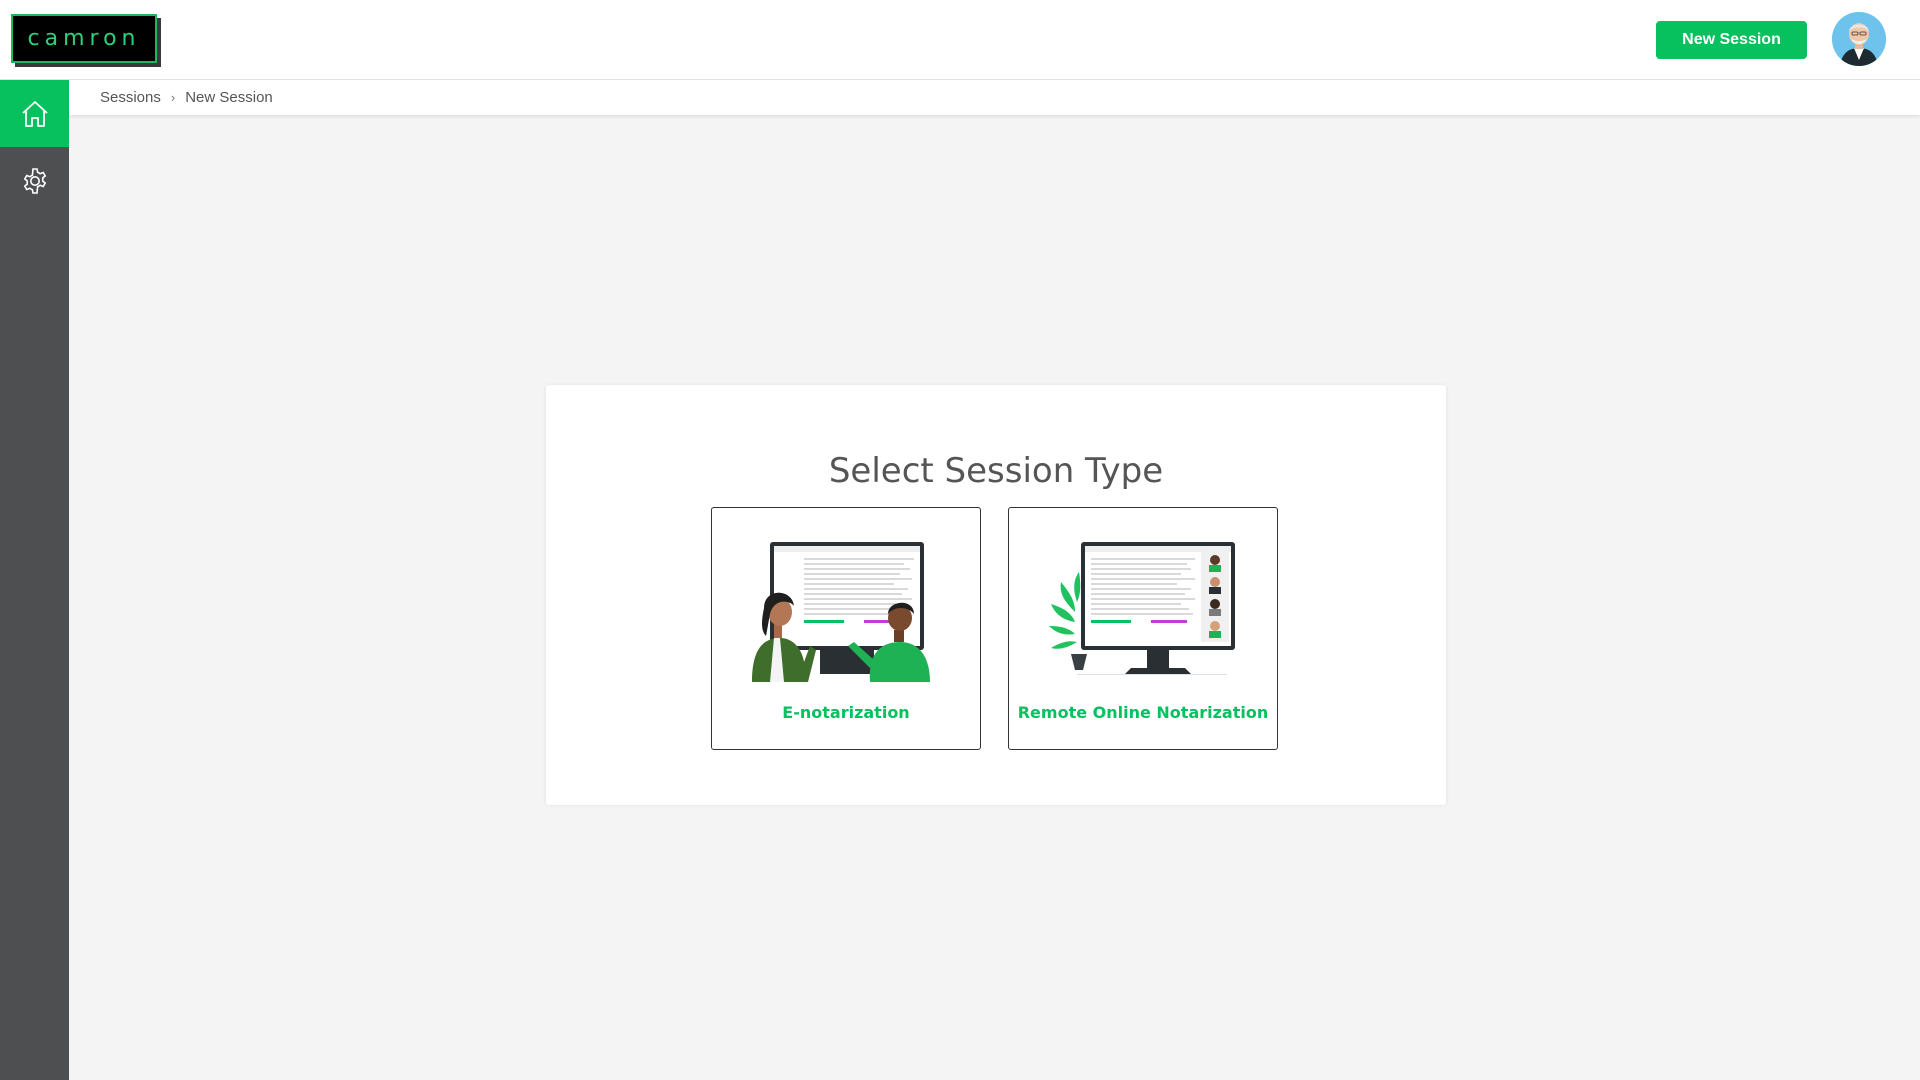  I want to click on breadcrumb: Sessions › New Session, so click(994, 97).